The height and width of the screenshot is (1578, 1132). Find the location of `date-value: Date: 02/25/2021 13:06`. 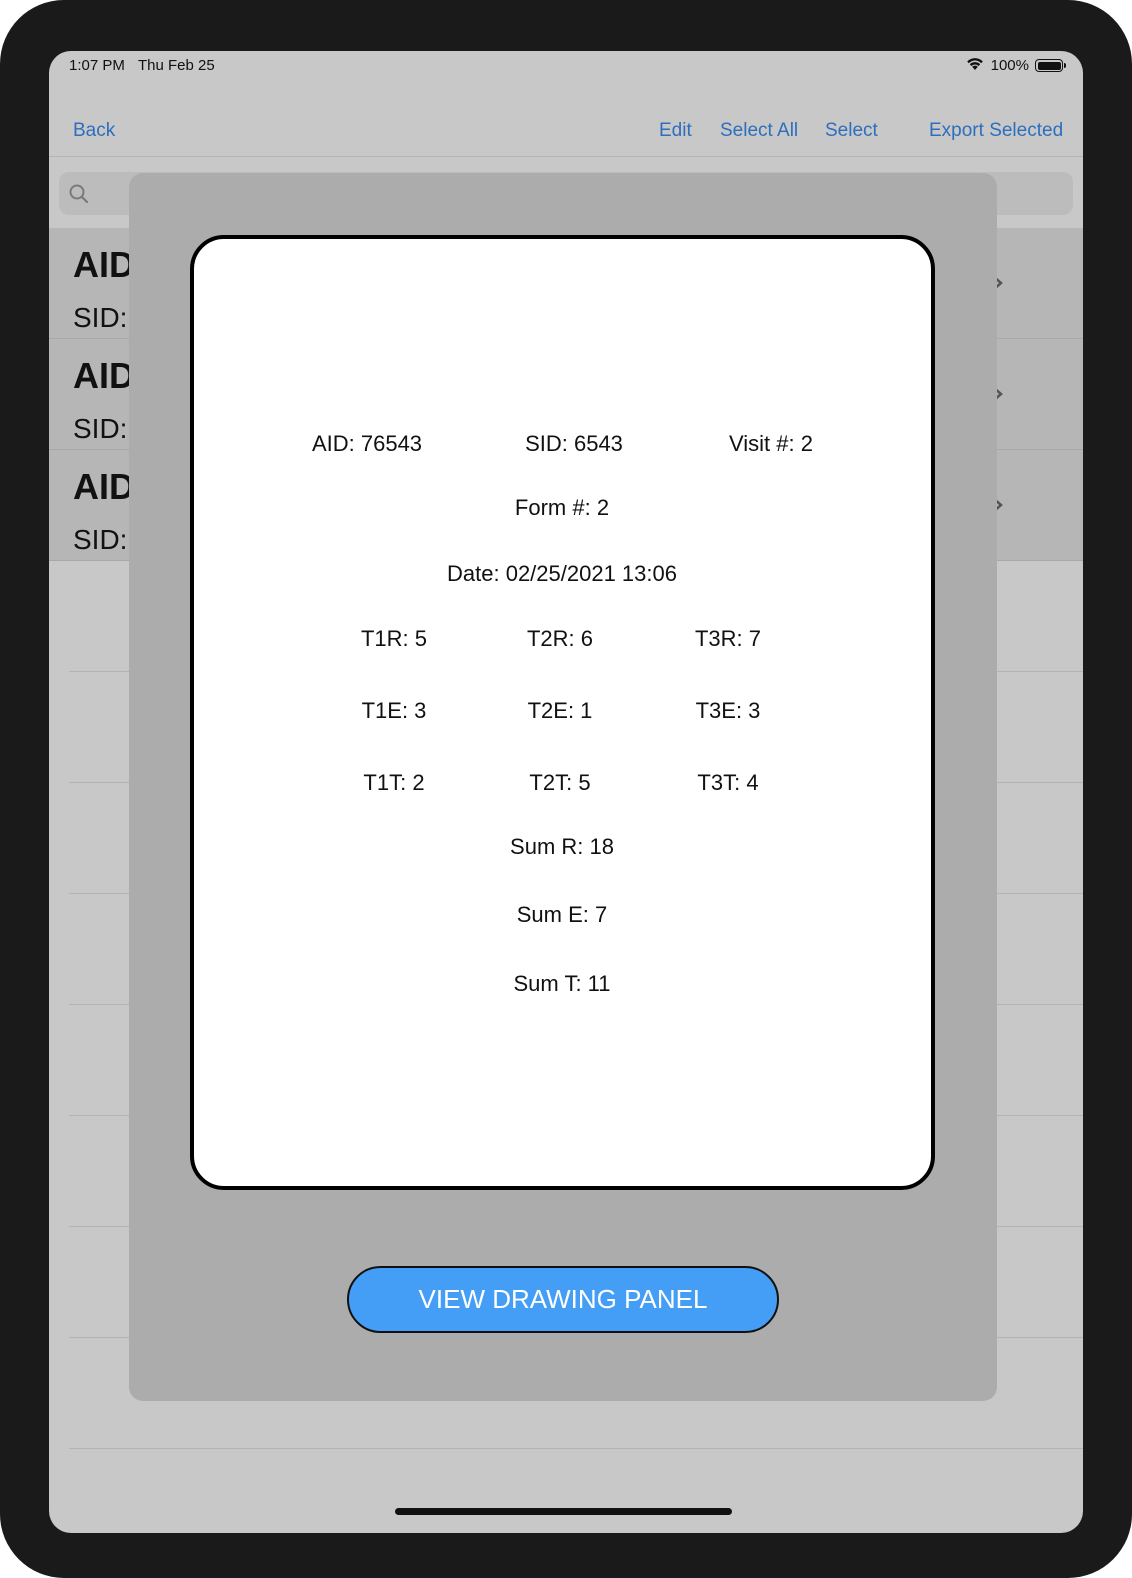

date-value: Date: 02/25/2021 13:06 is located at coordinates (562, 573).